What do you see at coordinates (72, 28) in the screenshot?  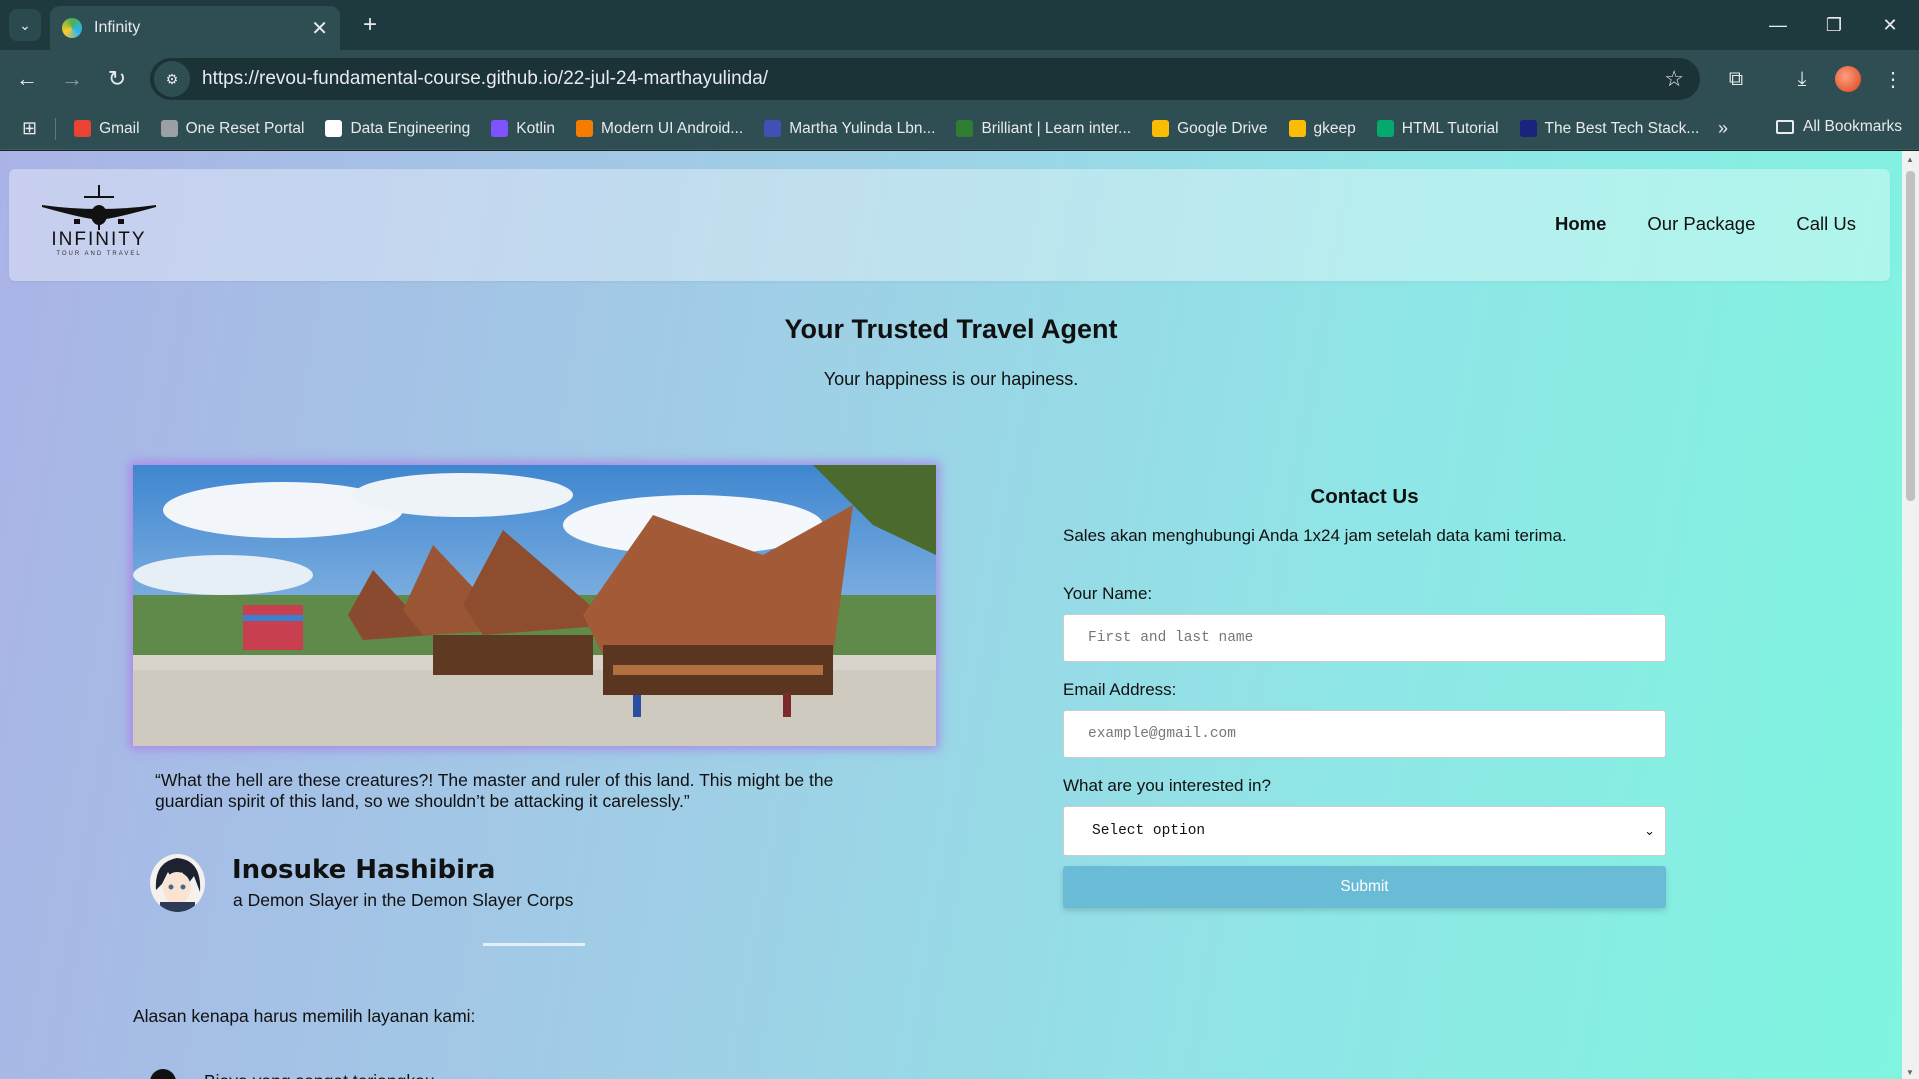 I see `site-favicon-icon` at bounding box center [72, 28].